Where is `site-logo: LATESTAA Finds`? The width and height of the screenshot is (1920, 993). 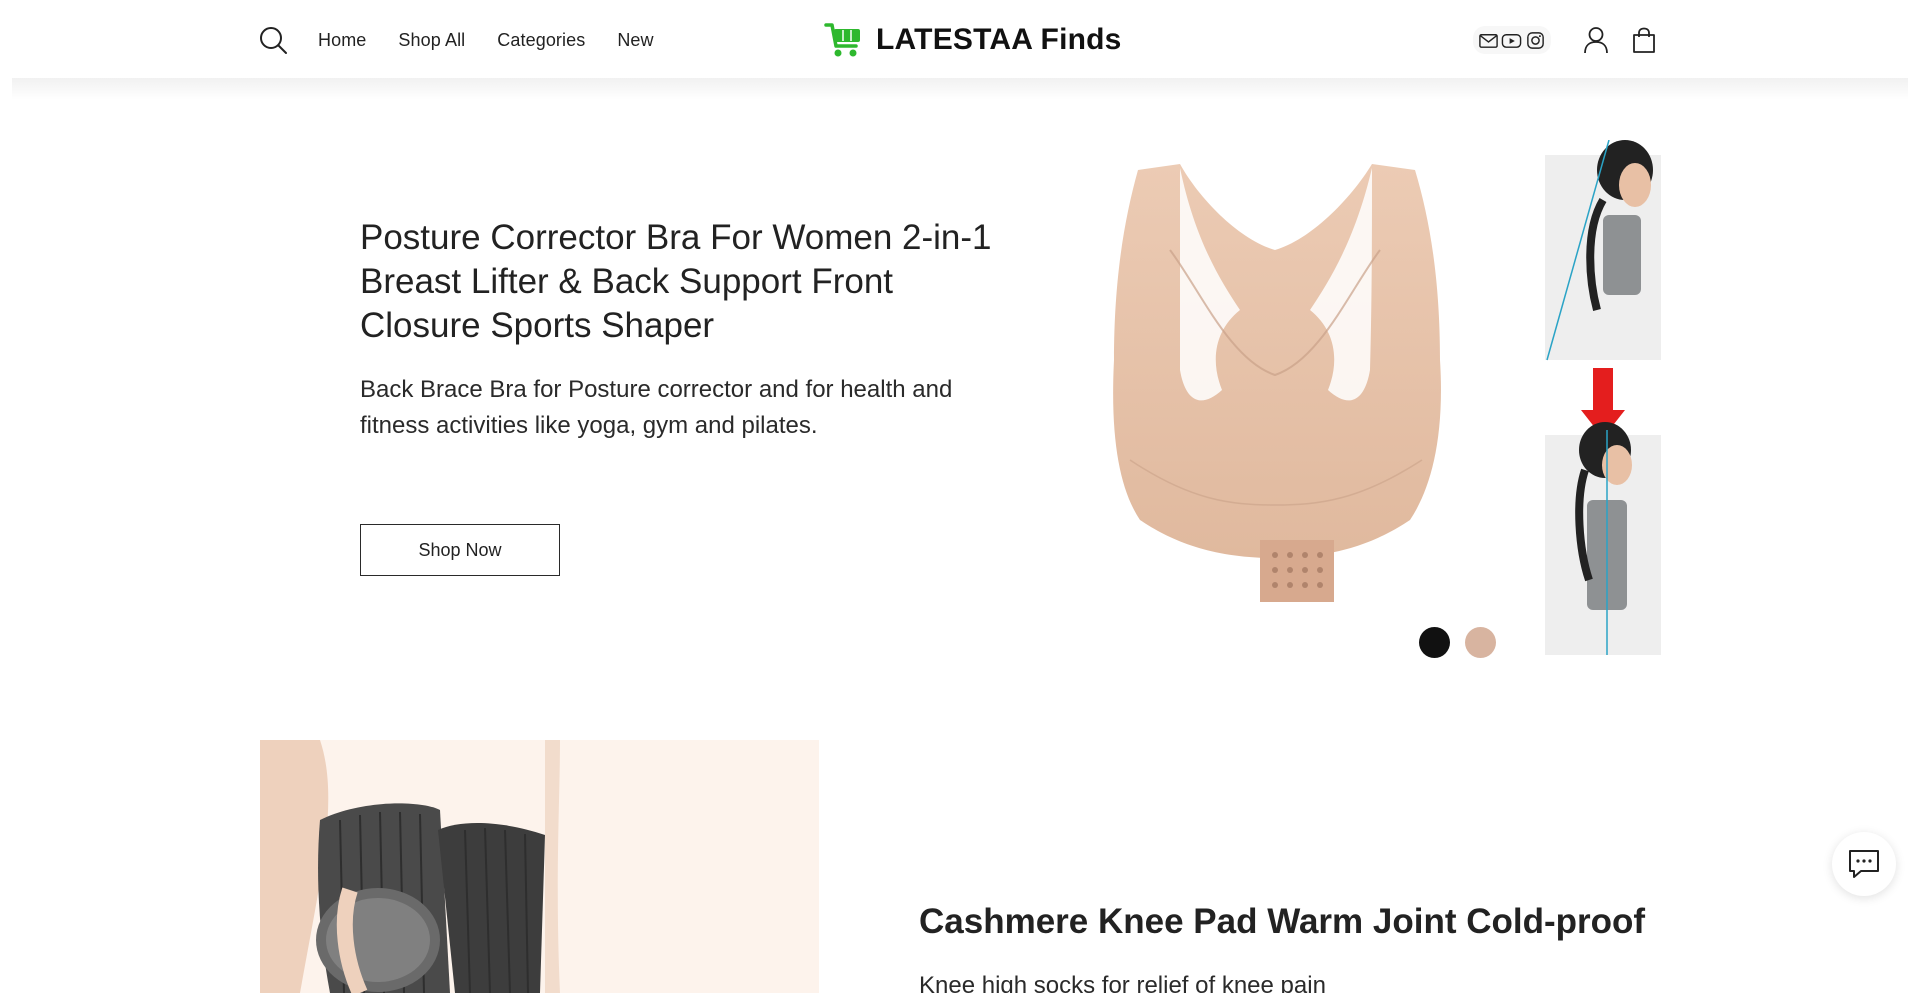 site-logo: LATESTAA Finds is located at coordinates (973, 40).